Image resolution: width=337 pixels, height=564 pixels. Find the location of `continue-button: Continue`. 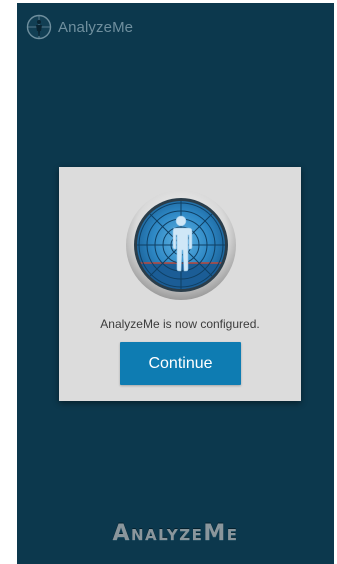

continue-button: Continue is located at coordinates (180, 363).